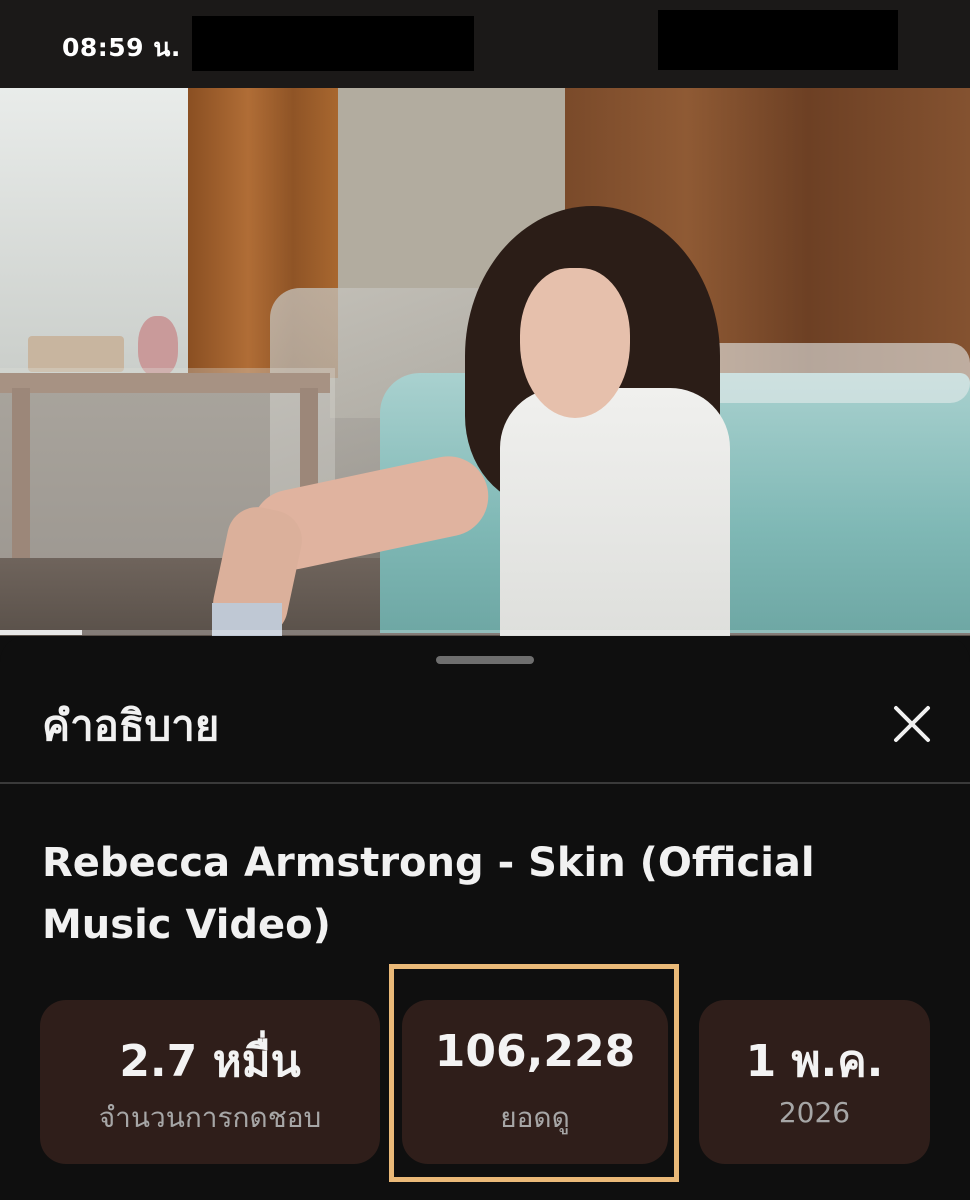 This screenshot has height=1200, width=970. What do you see at coordinates (485, 44) in the screenshot?
I see `status-bar: 08:59 น.` at bounding box center [485, 44].